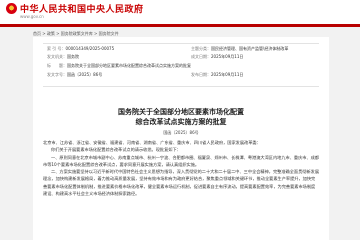 This screenshot has height=240, width=360. I want to click on meta-index-value: 000014349/2025-00075, so click(90, 48).